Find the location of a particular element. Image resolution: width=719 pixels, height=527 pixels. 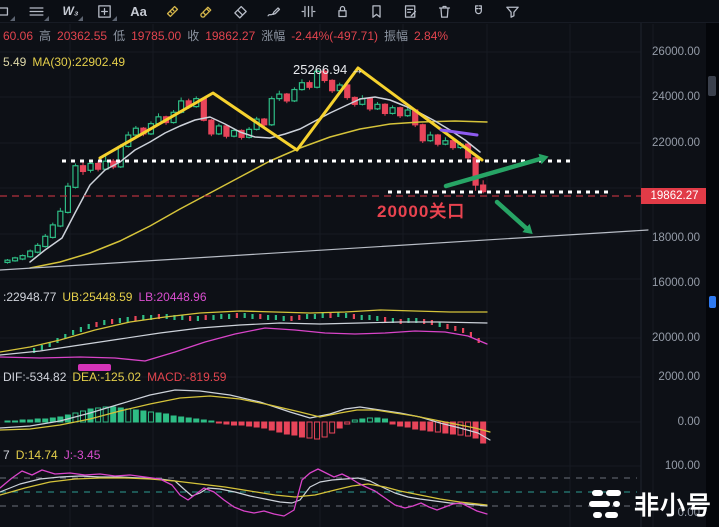

wave-tool-icon: W₃ is located at coordinates (72, 11).